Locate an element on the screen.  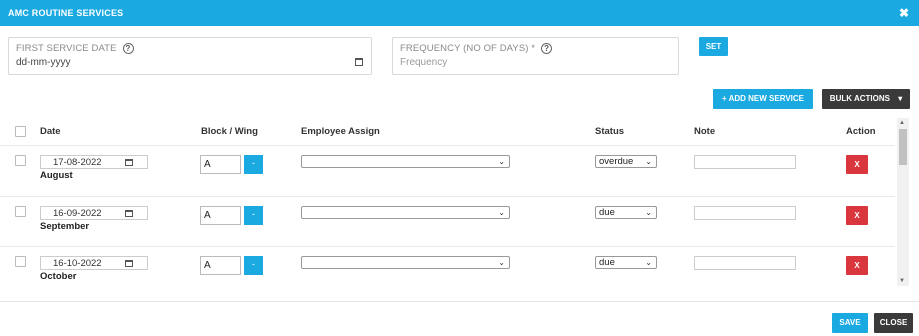
first-service-date-field: FIRST SERVICE DATE ? dd-mm-yyyy is located at coordinates (190, 56).